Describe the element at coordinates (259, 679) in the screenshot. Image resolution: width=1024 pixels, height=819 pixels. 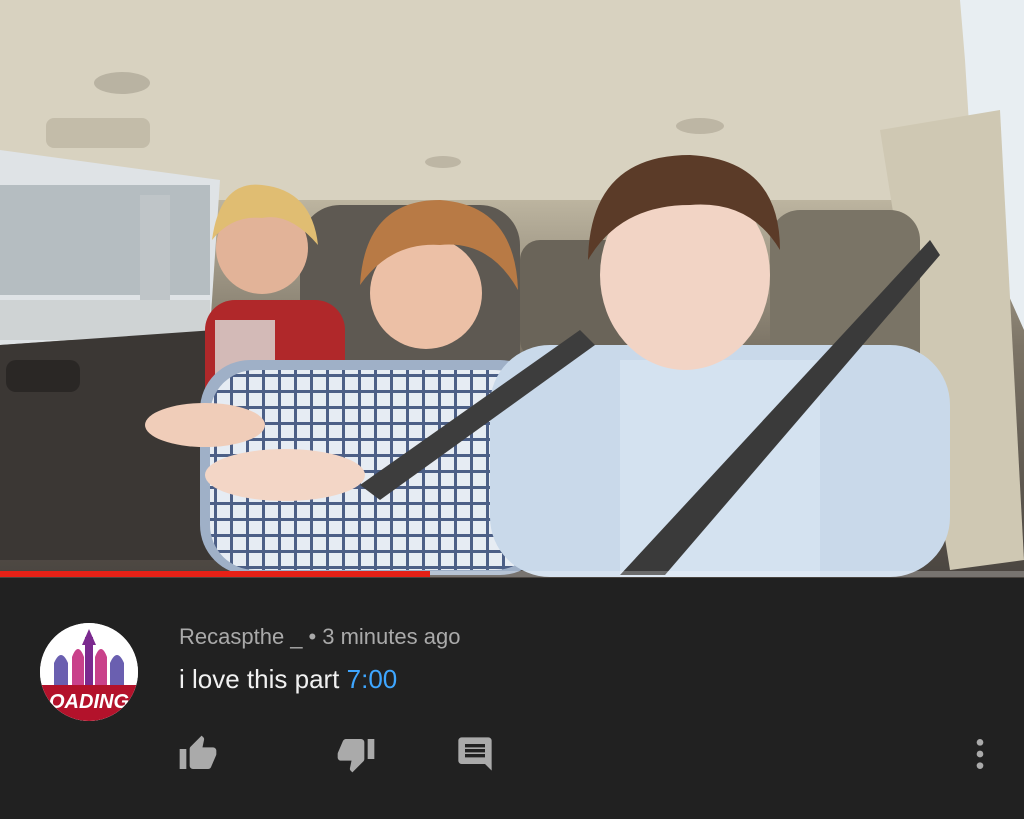
I see `comment-body: i love this part` at that location.